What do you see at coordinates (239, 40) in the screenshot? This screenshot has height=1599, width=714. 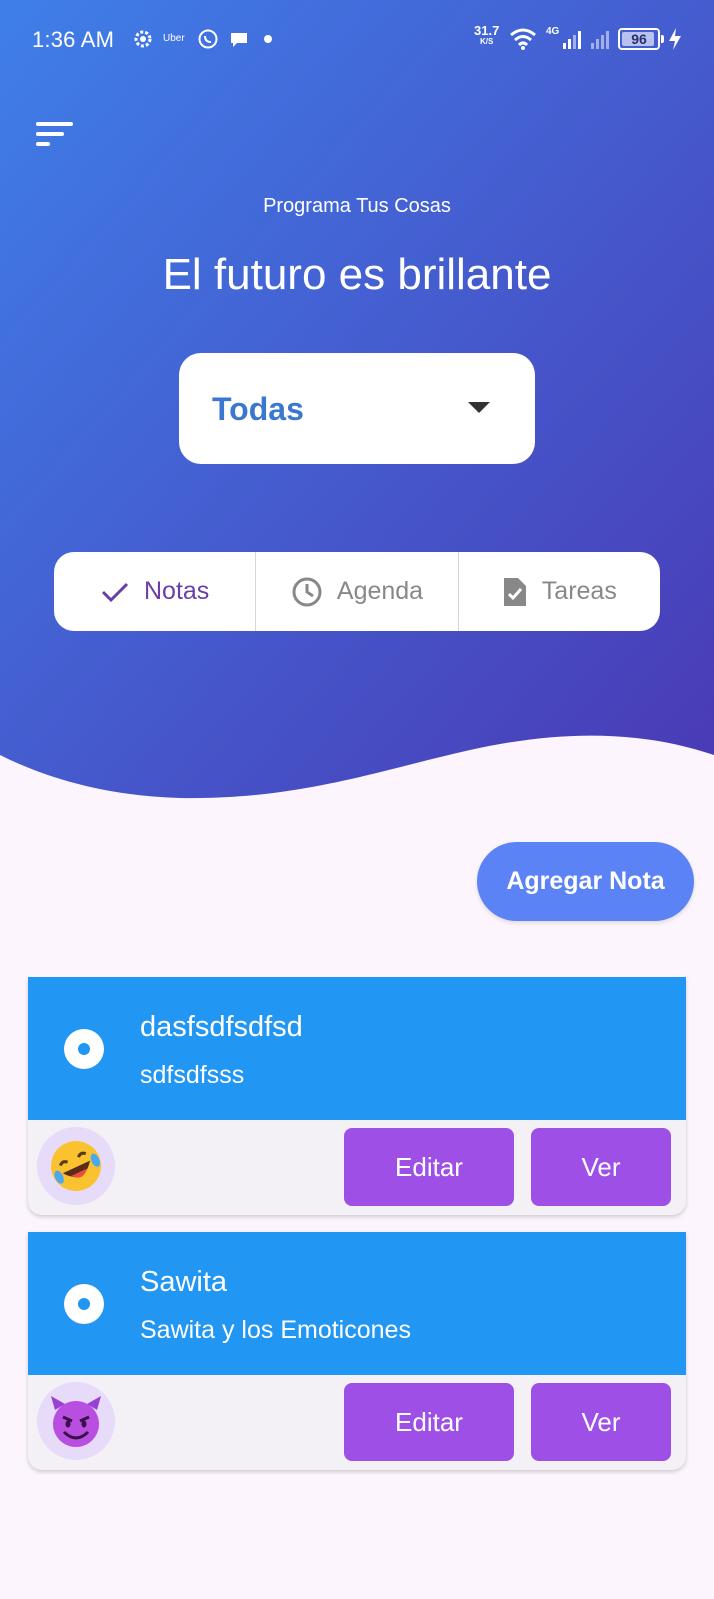 I see `chat-bubble-icon` at bounding box center [239, 40].